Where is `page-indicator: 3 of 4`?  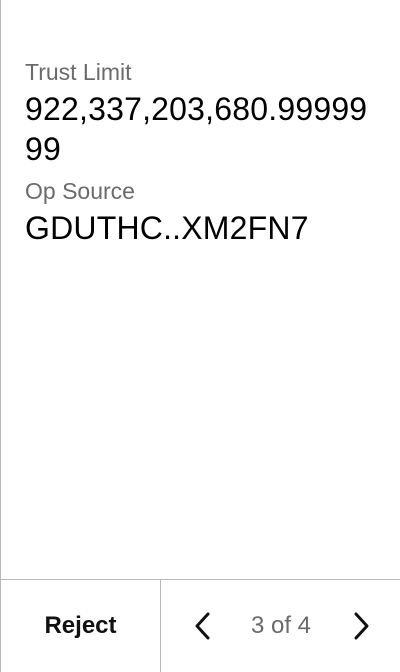
page-indicator: 3 of 4 is located at coordinates (281, 625).